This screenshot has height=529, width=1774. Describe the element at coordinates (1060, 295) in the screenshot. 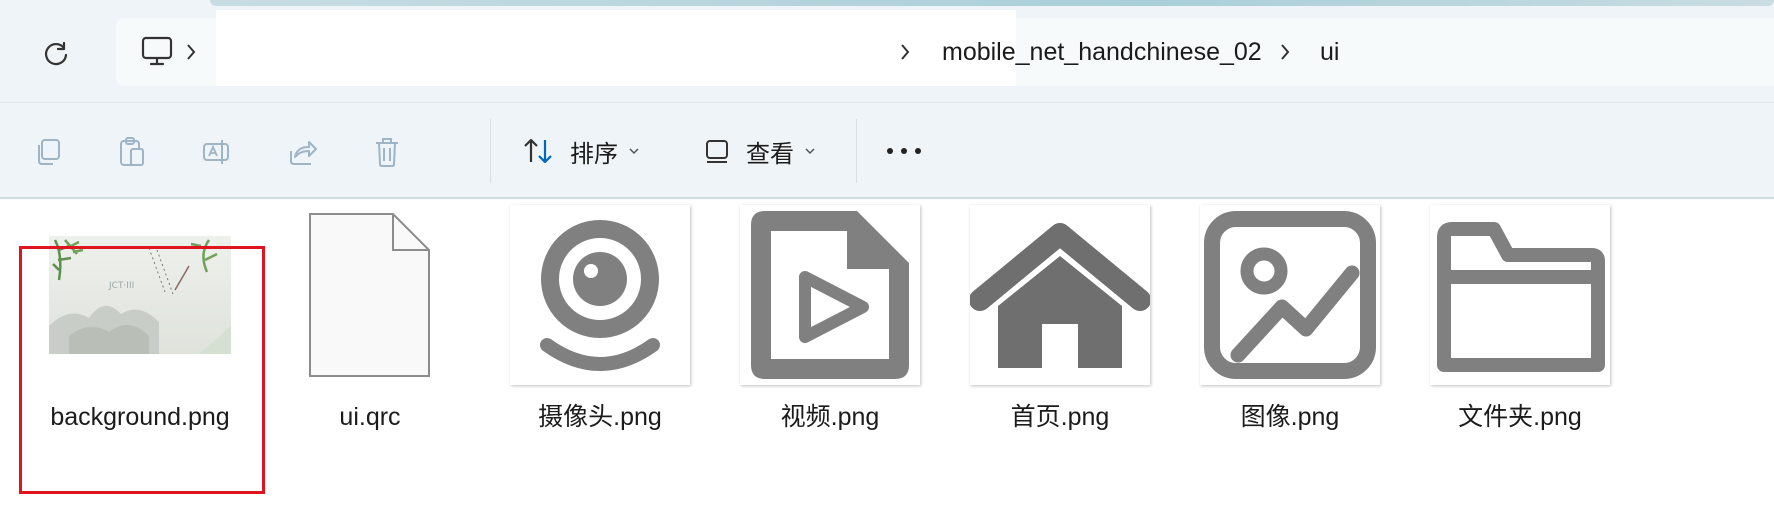

I see `home-icon` at that location.